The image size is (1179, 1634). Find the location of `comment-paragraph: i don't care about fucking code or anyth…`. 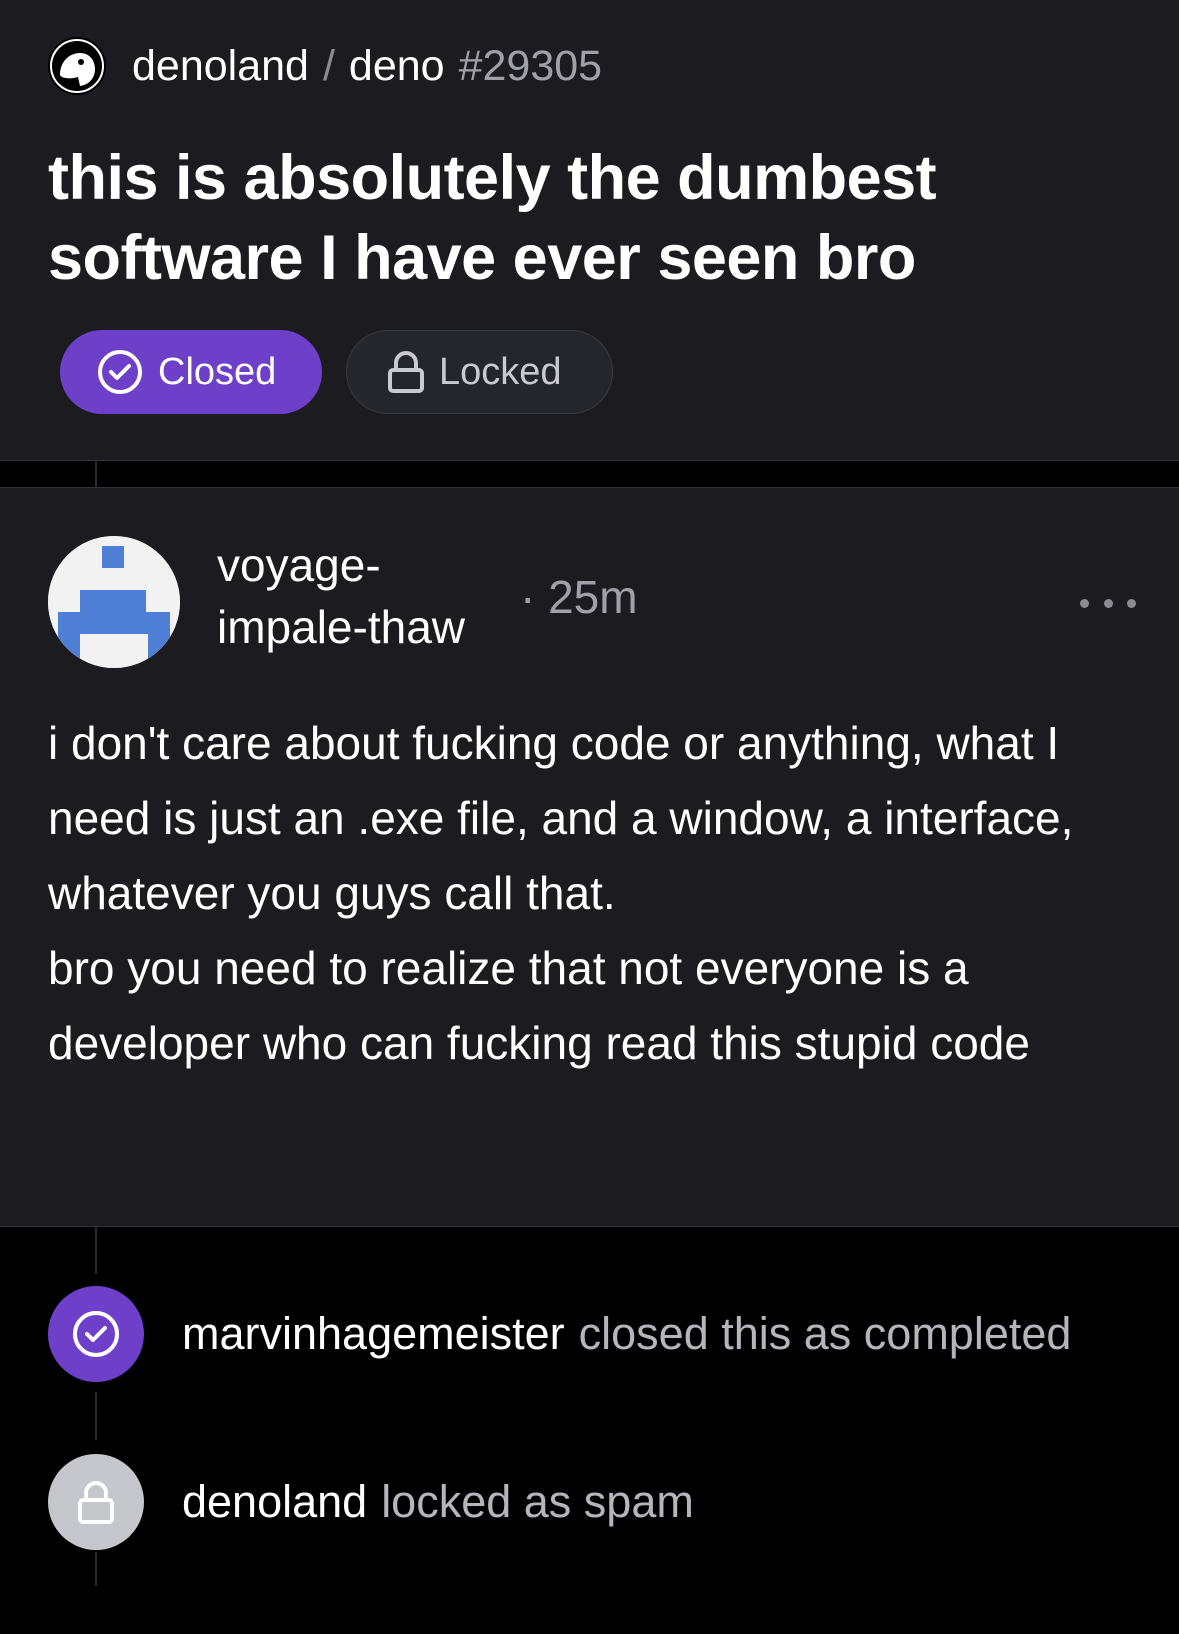

comment-paragraph: i don't care about fucking code or anyth… is located at coordinates (561, 818).